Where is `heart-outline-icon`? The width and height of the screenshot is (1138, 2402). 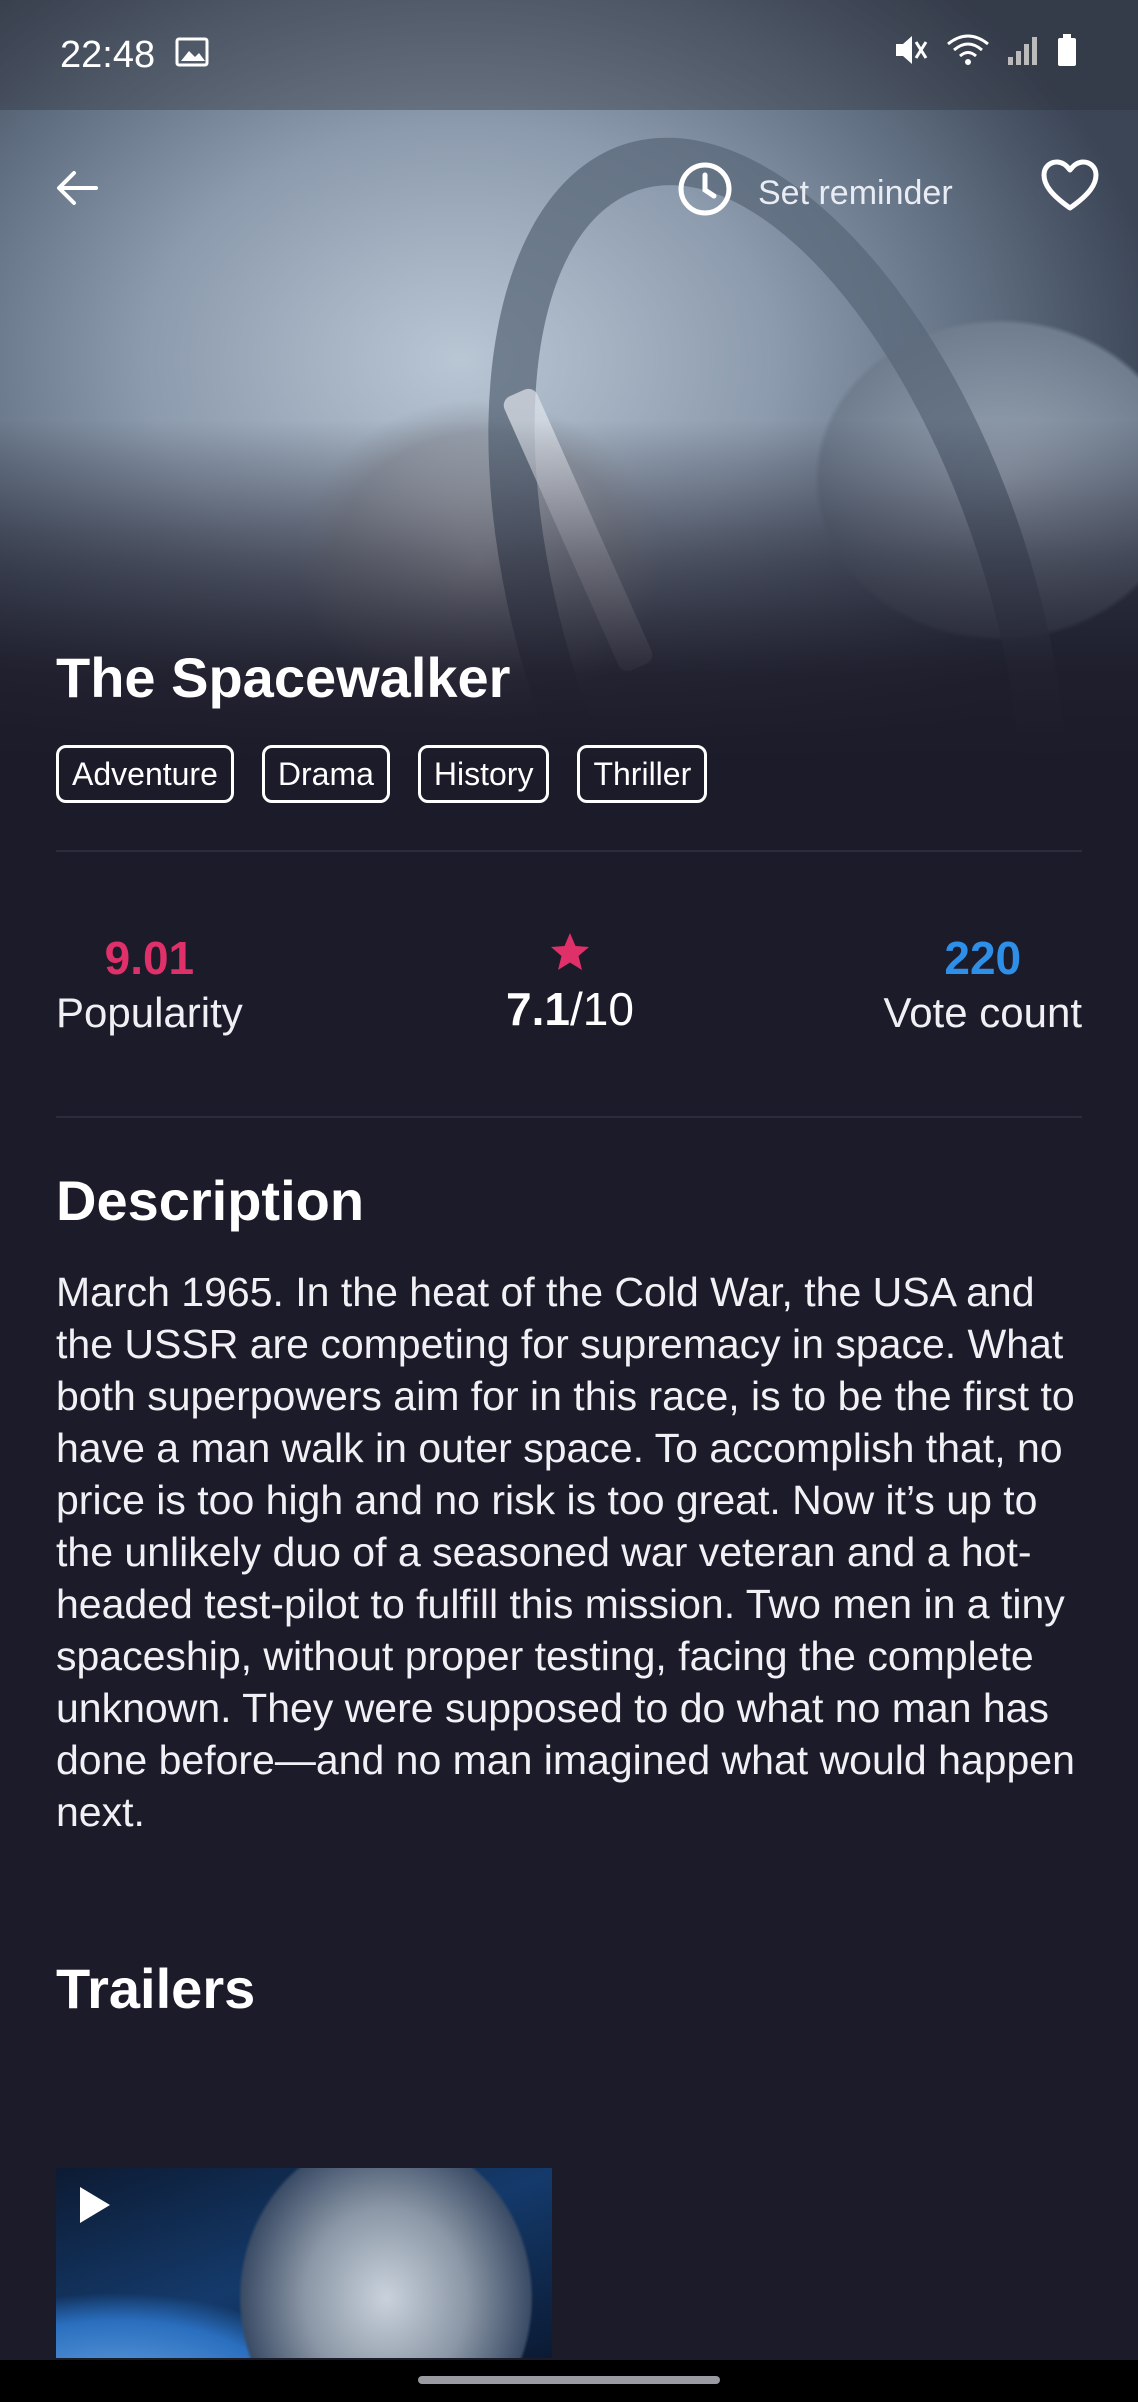
heart-outline-icon is located at coordinates (1070, 188).